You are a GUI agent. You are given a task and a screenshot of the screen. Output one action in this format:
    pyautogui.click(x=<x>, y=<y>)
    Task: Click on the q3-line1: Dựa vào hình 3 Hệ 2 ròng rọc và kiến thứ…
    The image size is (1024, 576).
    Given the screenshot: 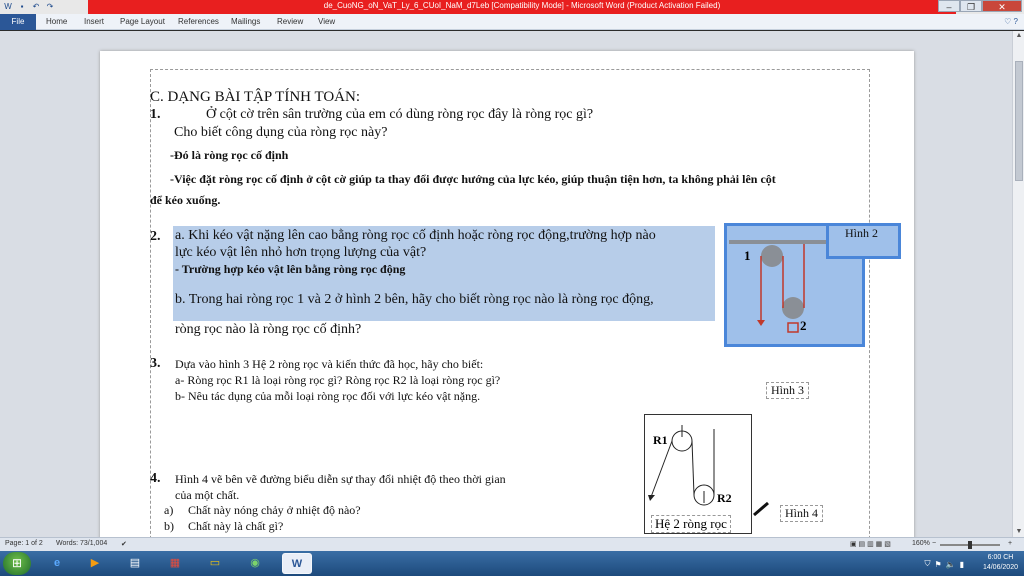 What is the action you would take?
    pyautogui.click(x=329, y=364)
    